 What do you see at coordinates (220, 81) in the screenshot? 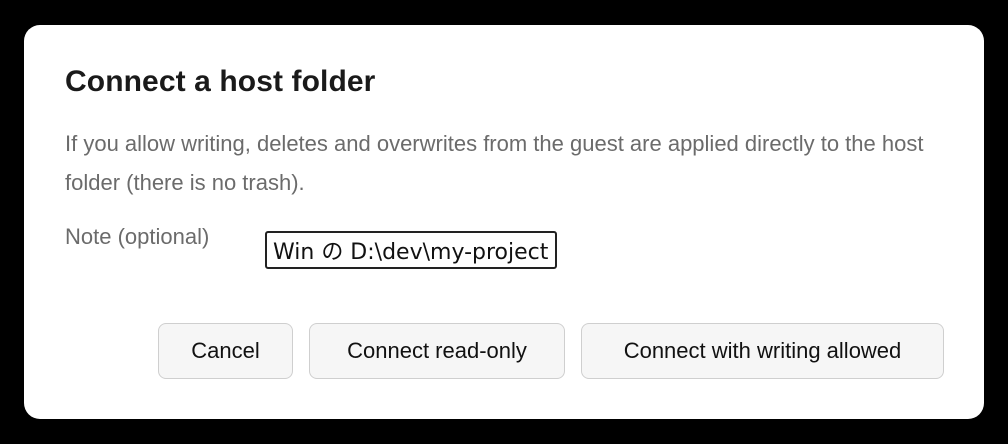
I see `dialog-title: Connect a host folder` at bounding box center [220, 81].